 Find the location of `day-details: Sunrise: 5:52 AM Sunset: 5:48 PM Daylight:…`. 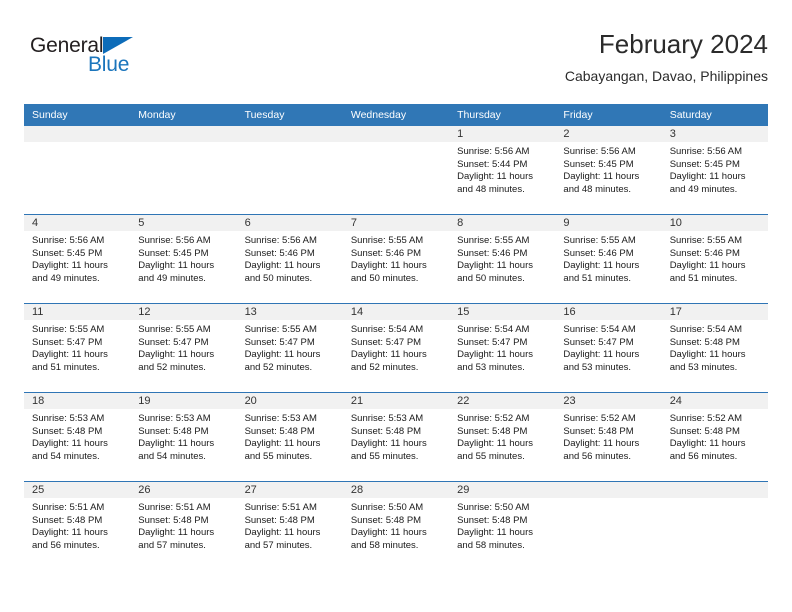

day-details: Sunrise: 5:52 AM Sunset: 5:48 PM Daylight:… is located at coordinates (715, 436).